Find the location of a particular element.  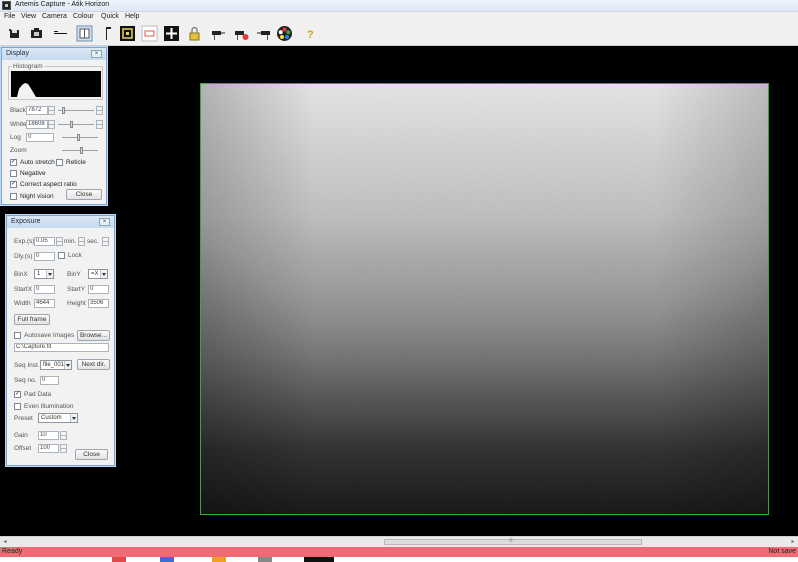

menu-colour: Colour is located at coordinates (83, 16).